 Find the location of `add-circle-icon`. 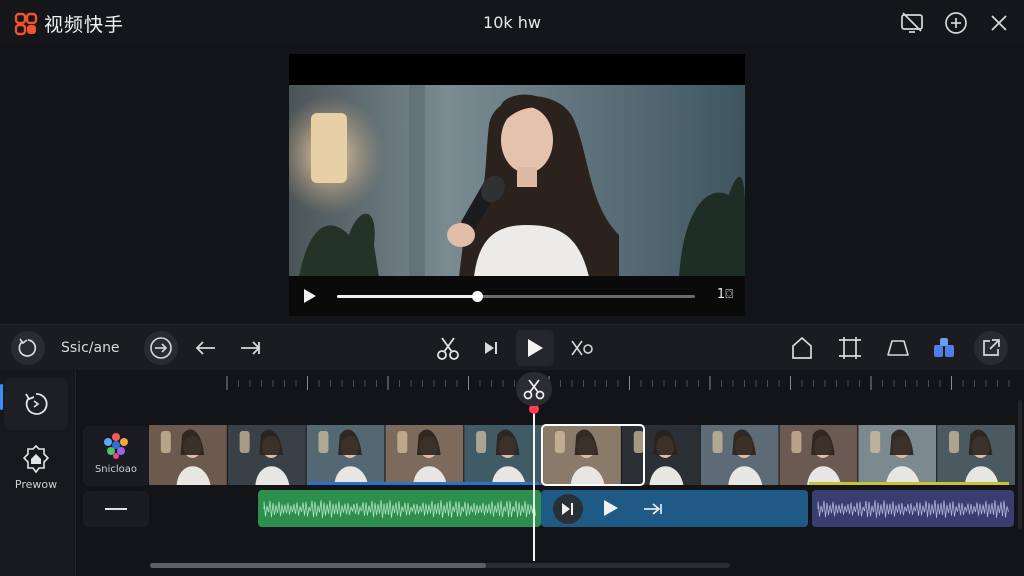

add-circle-icon is located at coordinates (956, 23).